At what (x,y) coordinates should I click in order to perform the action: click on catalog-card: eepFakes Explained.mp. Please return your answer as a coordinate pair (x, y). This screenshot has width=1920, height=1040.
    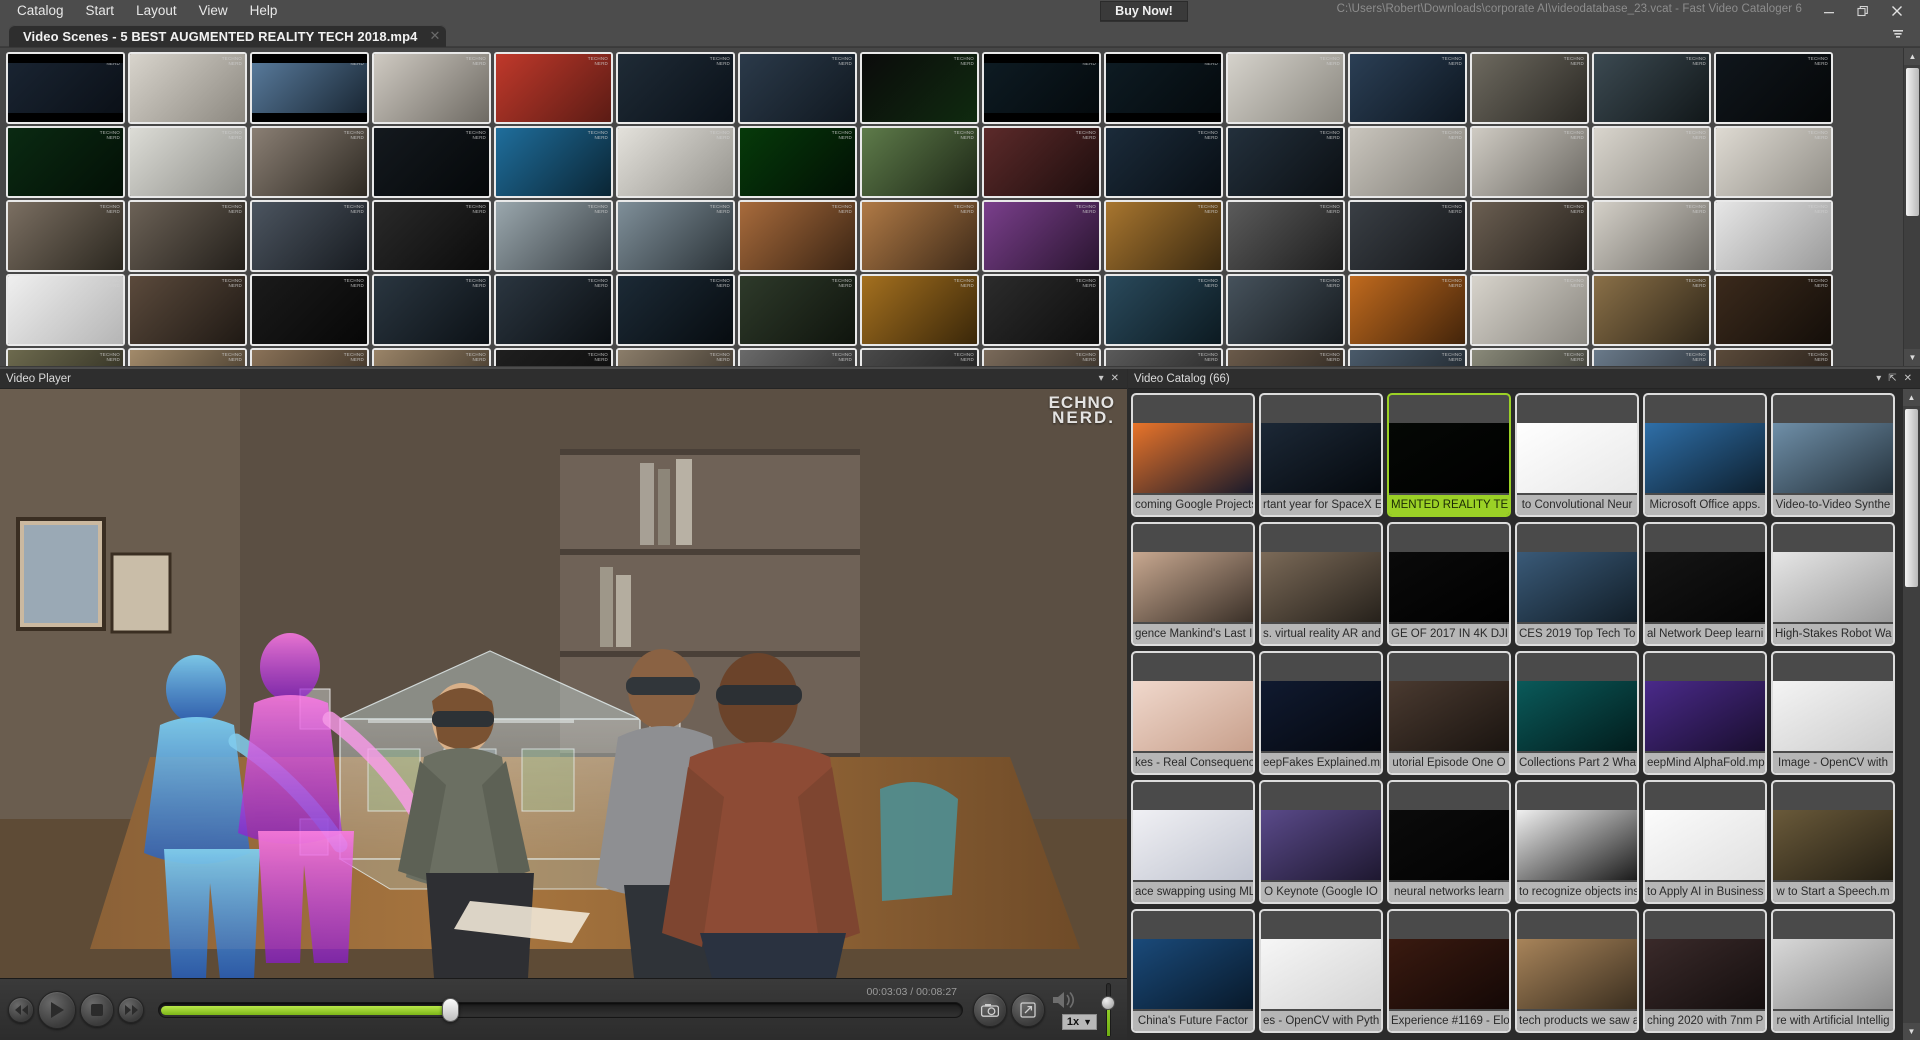
    Looking at the image, I should click on (1321, 713).